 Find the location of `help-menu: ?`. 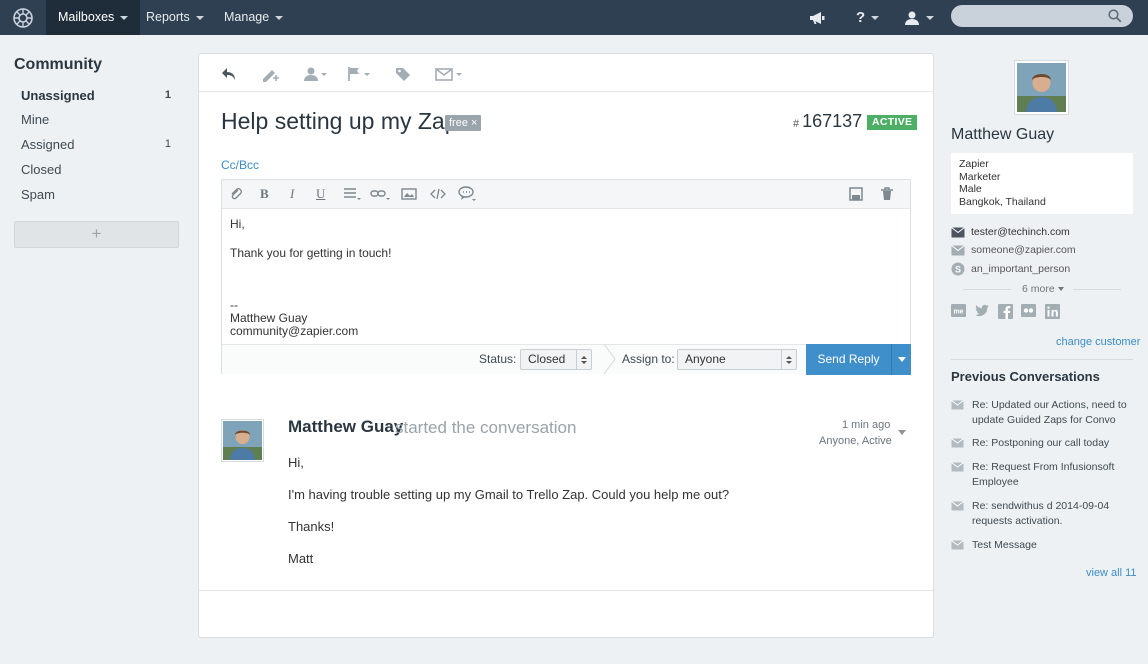

help-menu: ? is located at coordinates (868, 17).